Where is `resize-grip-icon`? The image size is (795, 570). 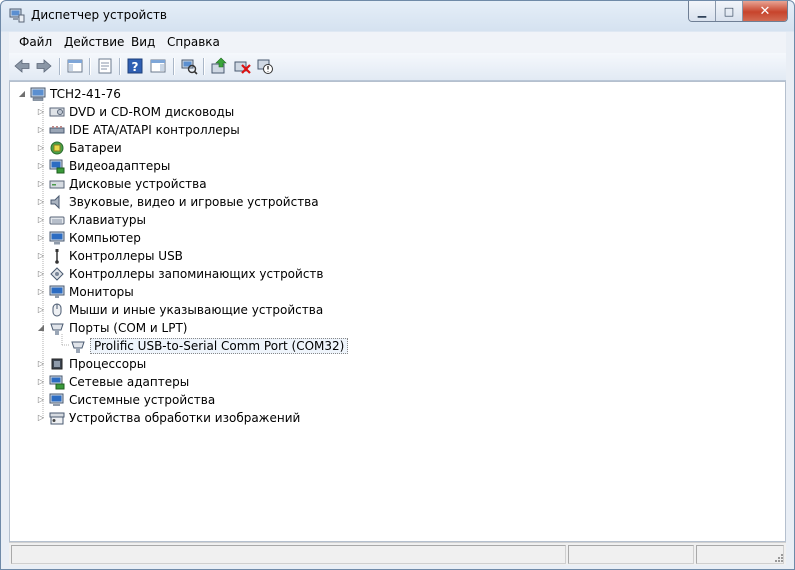 resize-grip-icon is located at coordinates (779, 558).